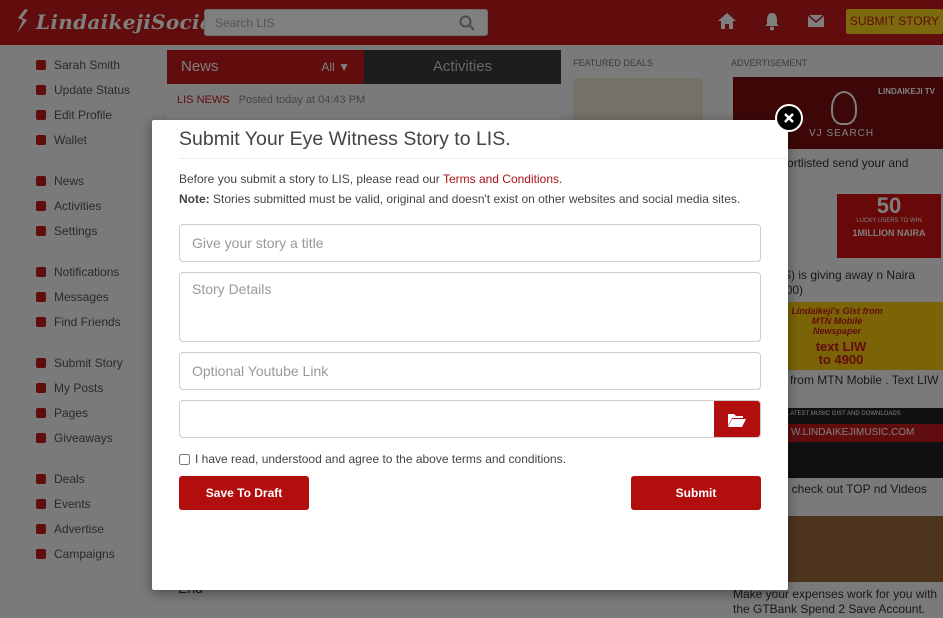 The image size is (943, 618). I want to click on submit-button: Submit, so click(696, 493).